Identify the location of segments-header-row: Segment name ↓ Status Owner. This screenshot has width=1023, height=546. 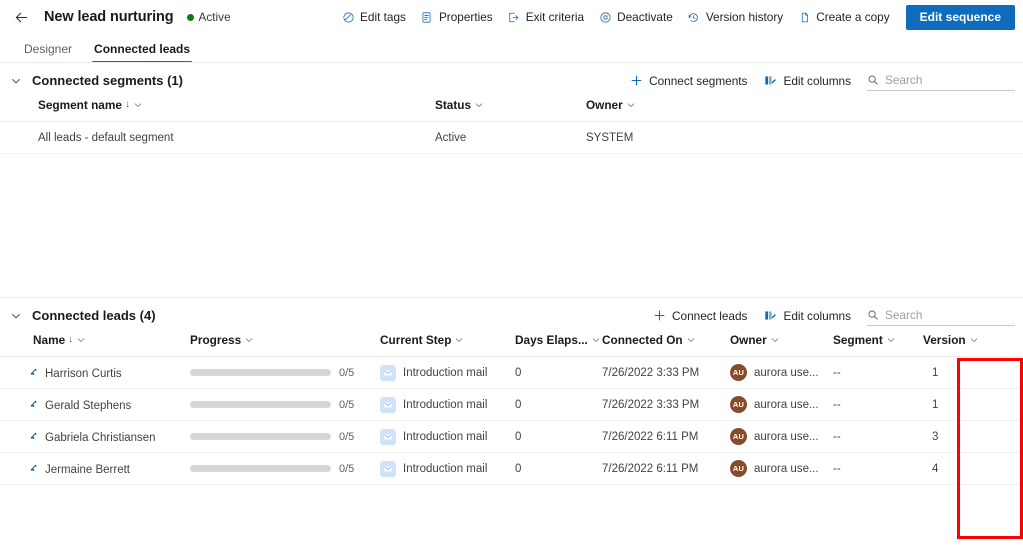
(511, 110).